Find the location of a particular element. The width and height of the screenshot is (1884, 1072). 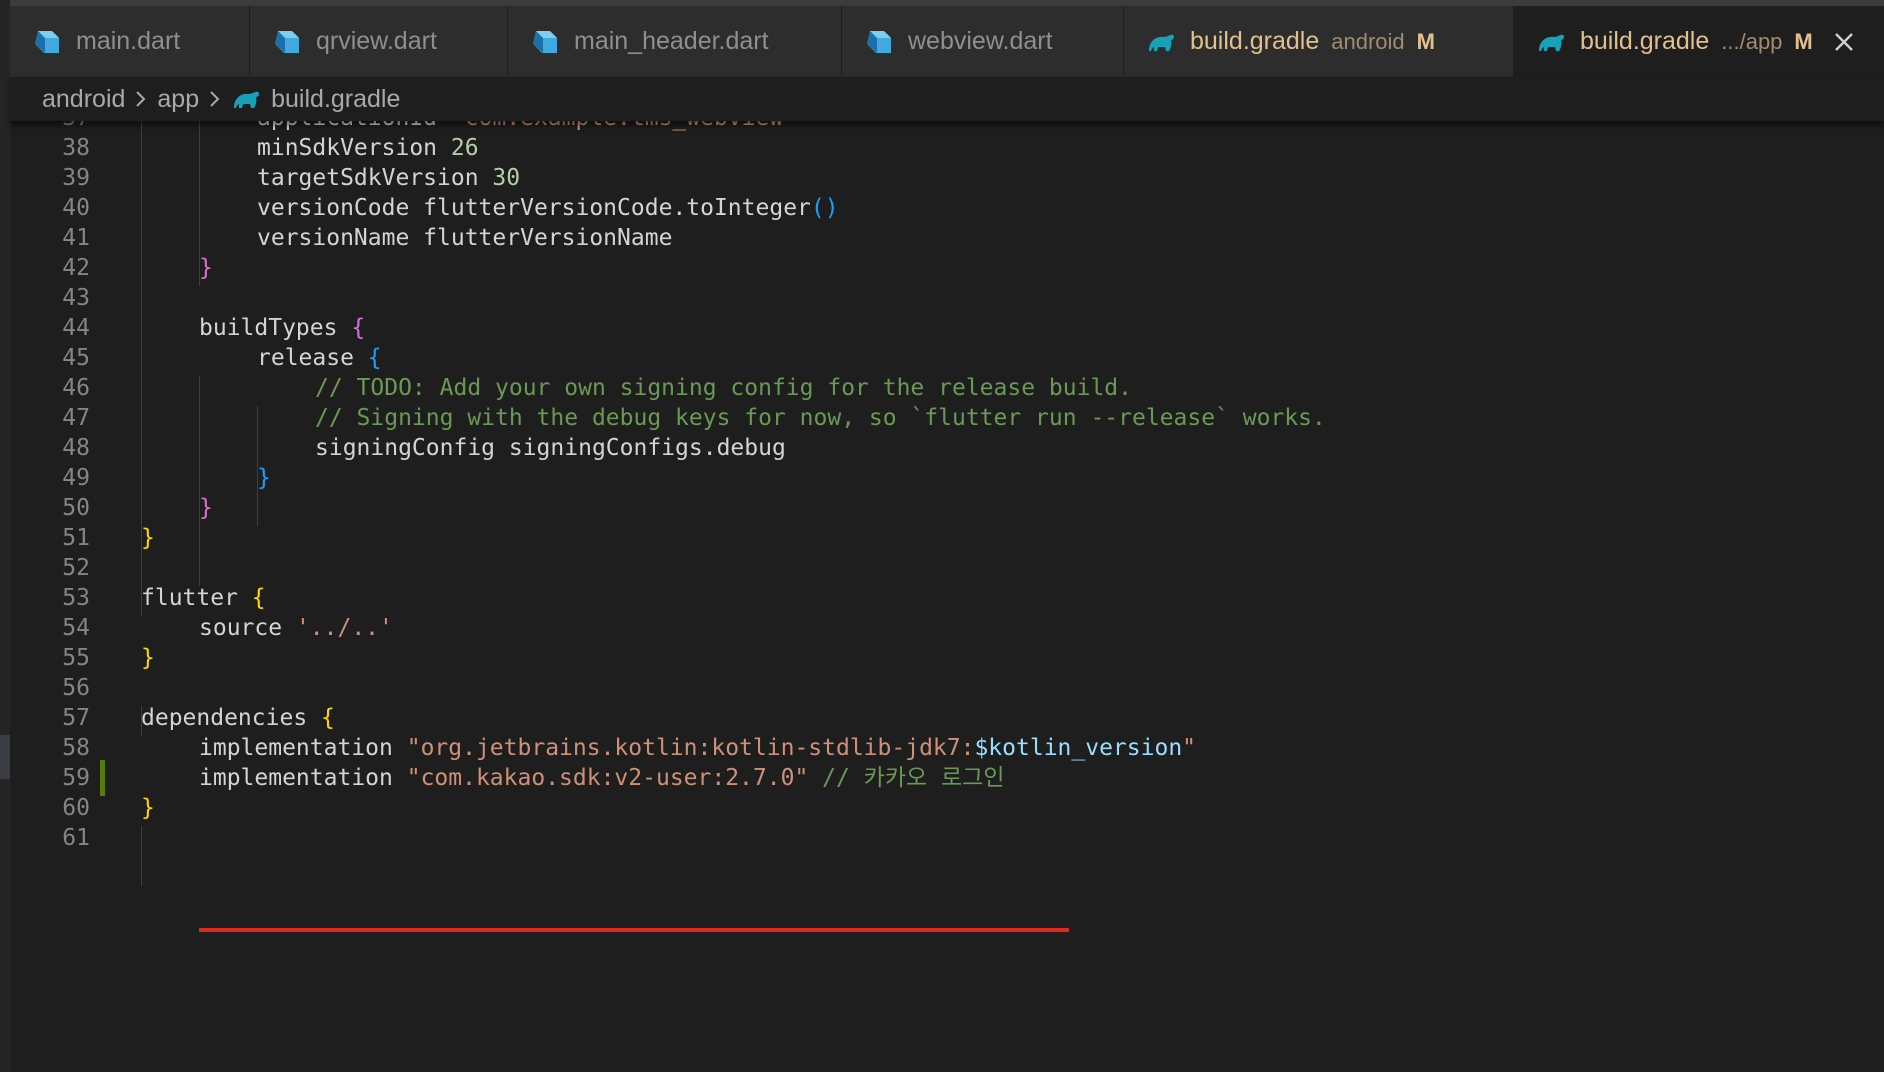

tab-main-header-dart: main_header.dart is located at coordinates (675, 41).